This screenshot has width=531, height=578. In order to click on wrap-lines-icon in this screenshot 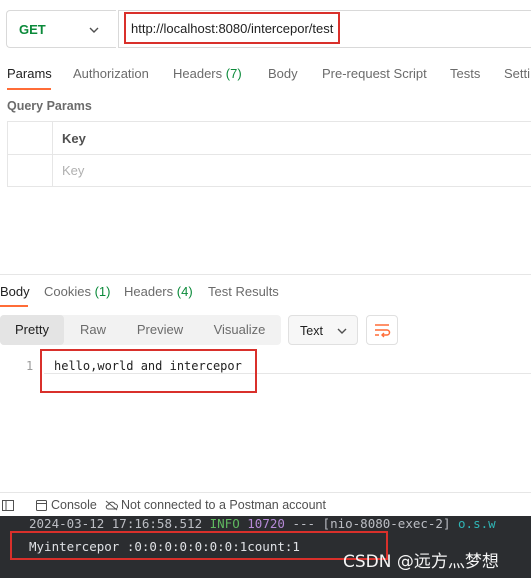, I will do `click(383, 331)`.